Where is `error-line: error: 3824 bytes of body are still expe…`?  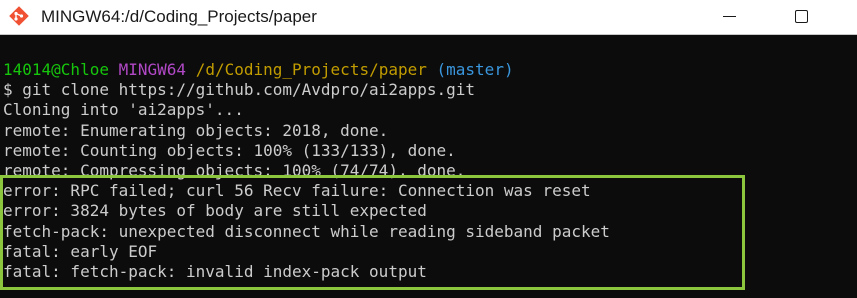 error-line: error: 3824 bytes of body are still expe… is located at coordinates (215, 211).